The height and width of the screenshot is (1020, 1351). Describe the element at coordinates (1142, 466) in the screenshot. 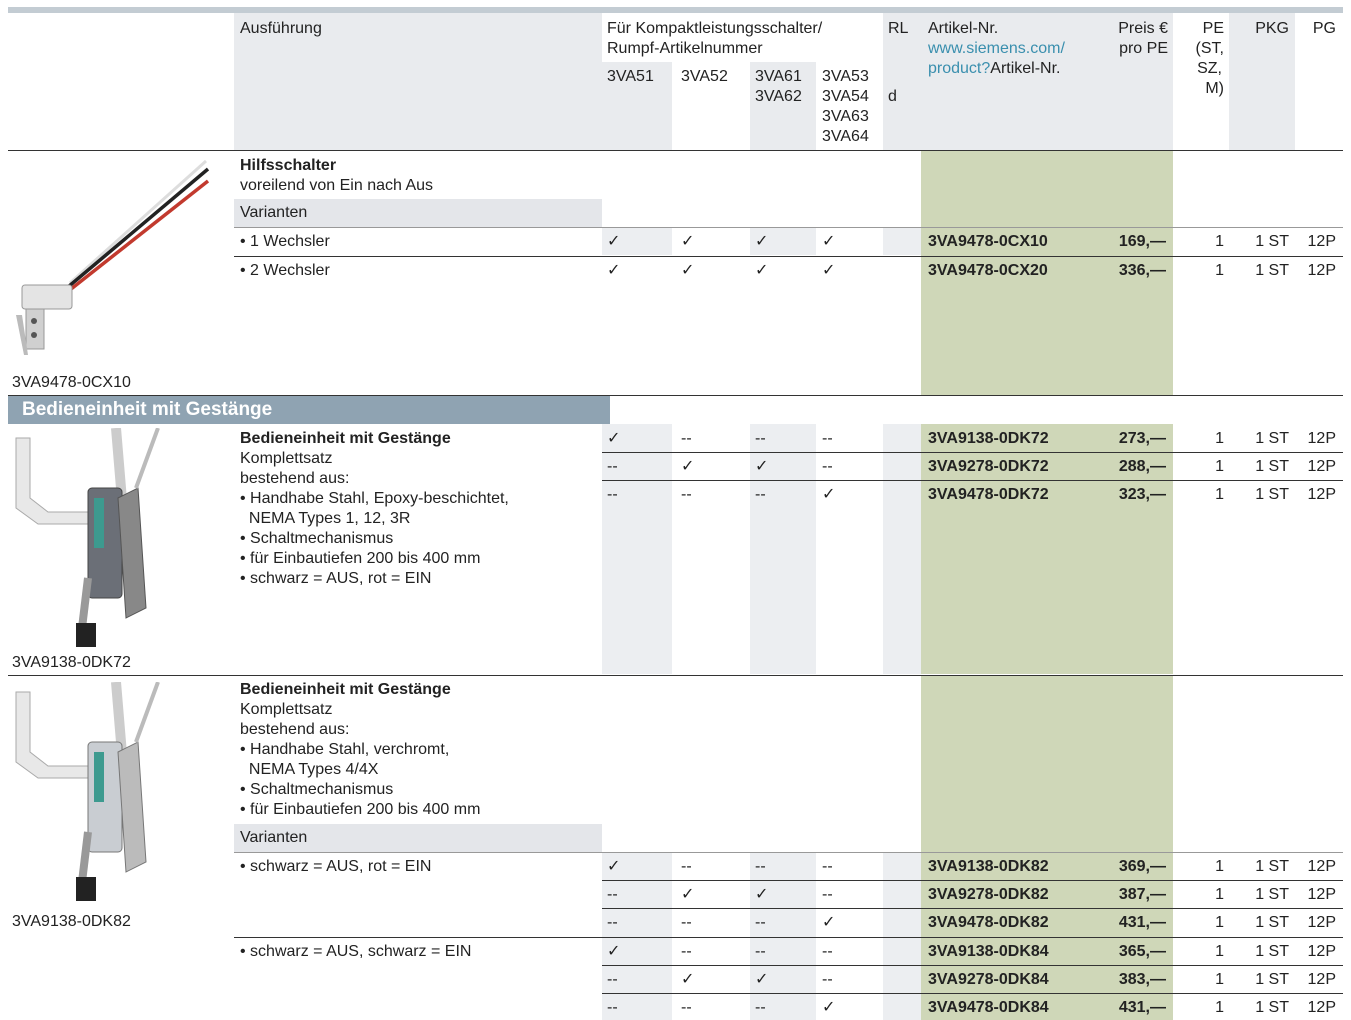

I see `price: 288,—` at that location.